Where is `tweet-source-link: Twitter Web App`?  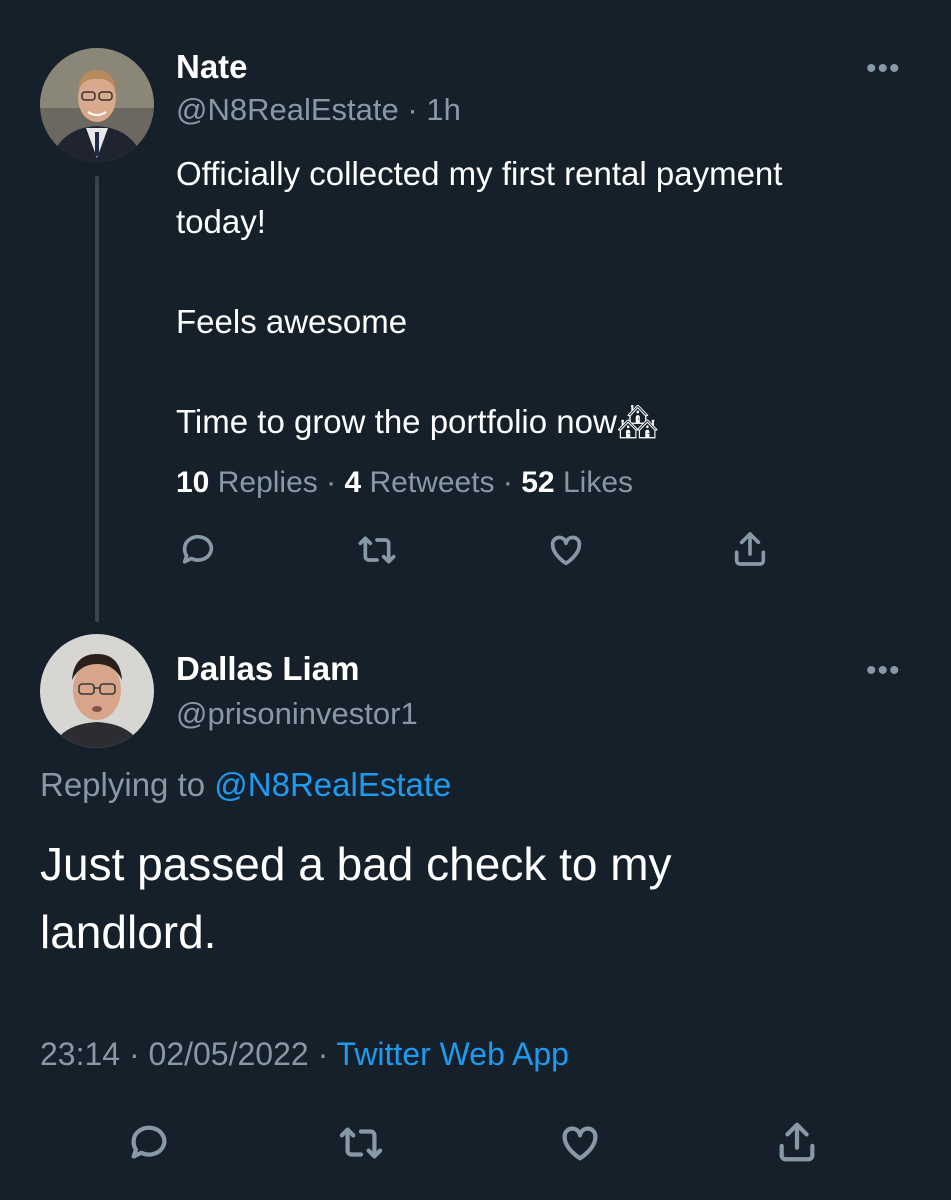 tweet-source-link: Twitter Web App is located at coordinates (453, 1054).